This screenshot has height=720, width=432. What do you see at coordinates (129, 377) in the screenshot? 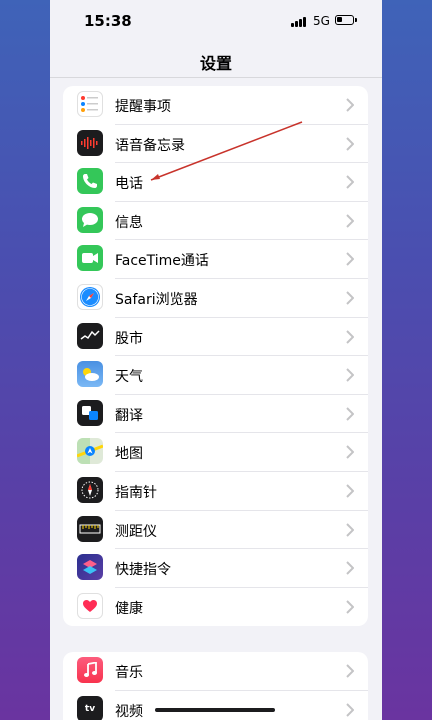
I see `row-label: 天气` at bounding box center [129, 377].